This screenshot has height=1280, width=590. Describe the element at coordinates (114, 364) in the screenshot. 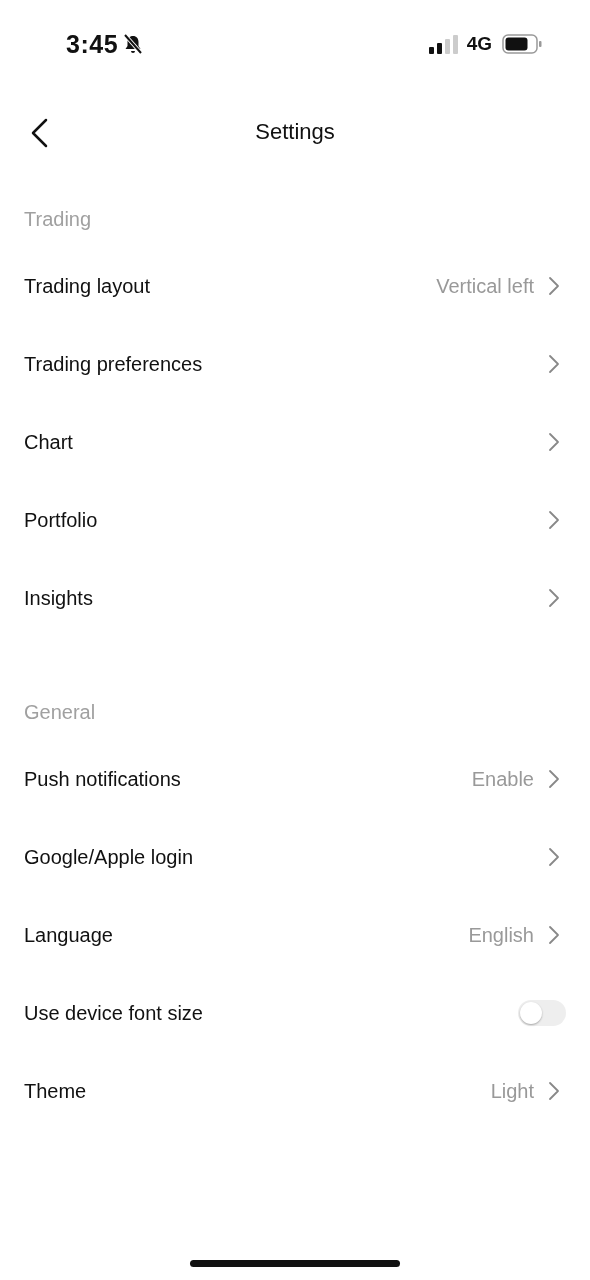

I see `setting-label: Trading preferences` at that location.